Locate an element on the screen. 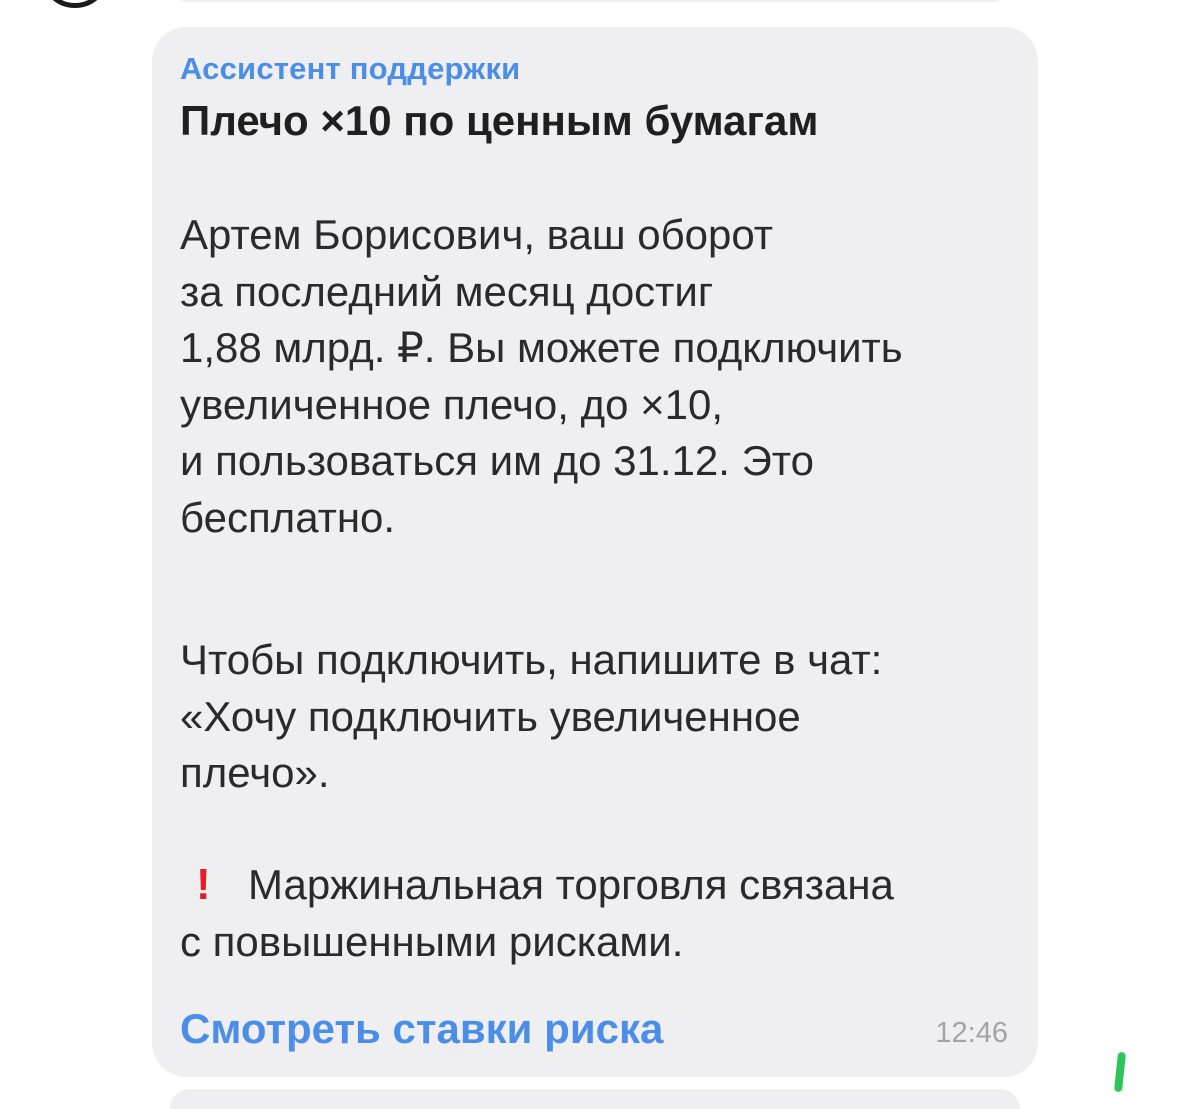 Image resolution: width=1200 pixels, height=1109 pixels. text-line: бесплатно. is located at coordinates (288, 517).